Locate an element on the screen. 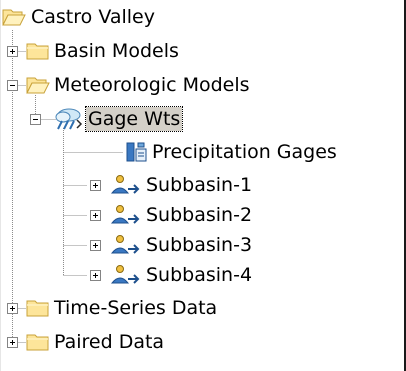  tree-item-label: Meteorologic Models is located at coordinates (152, 85).